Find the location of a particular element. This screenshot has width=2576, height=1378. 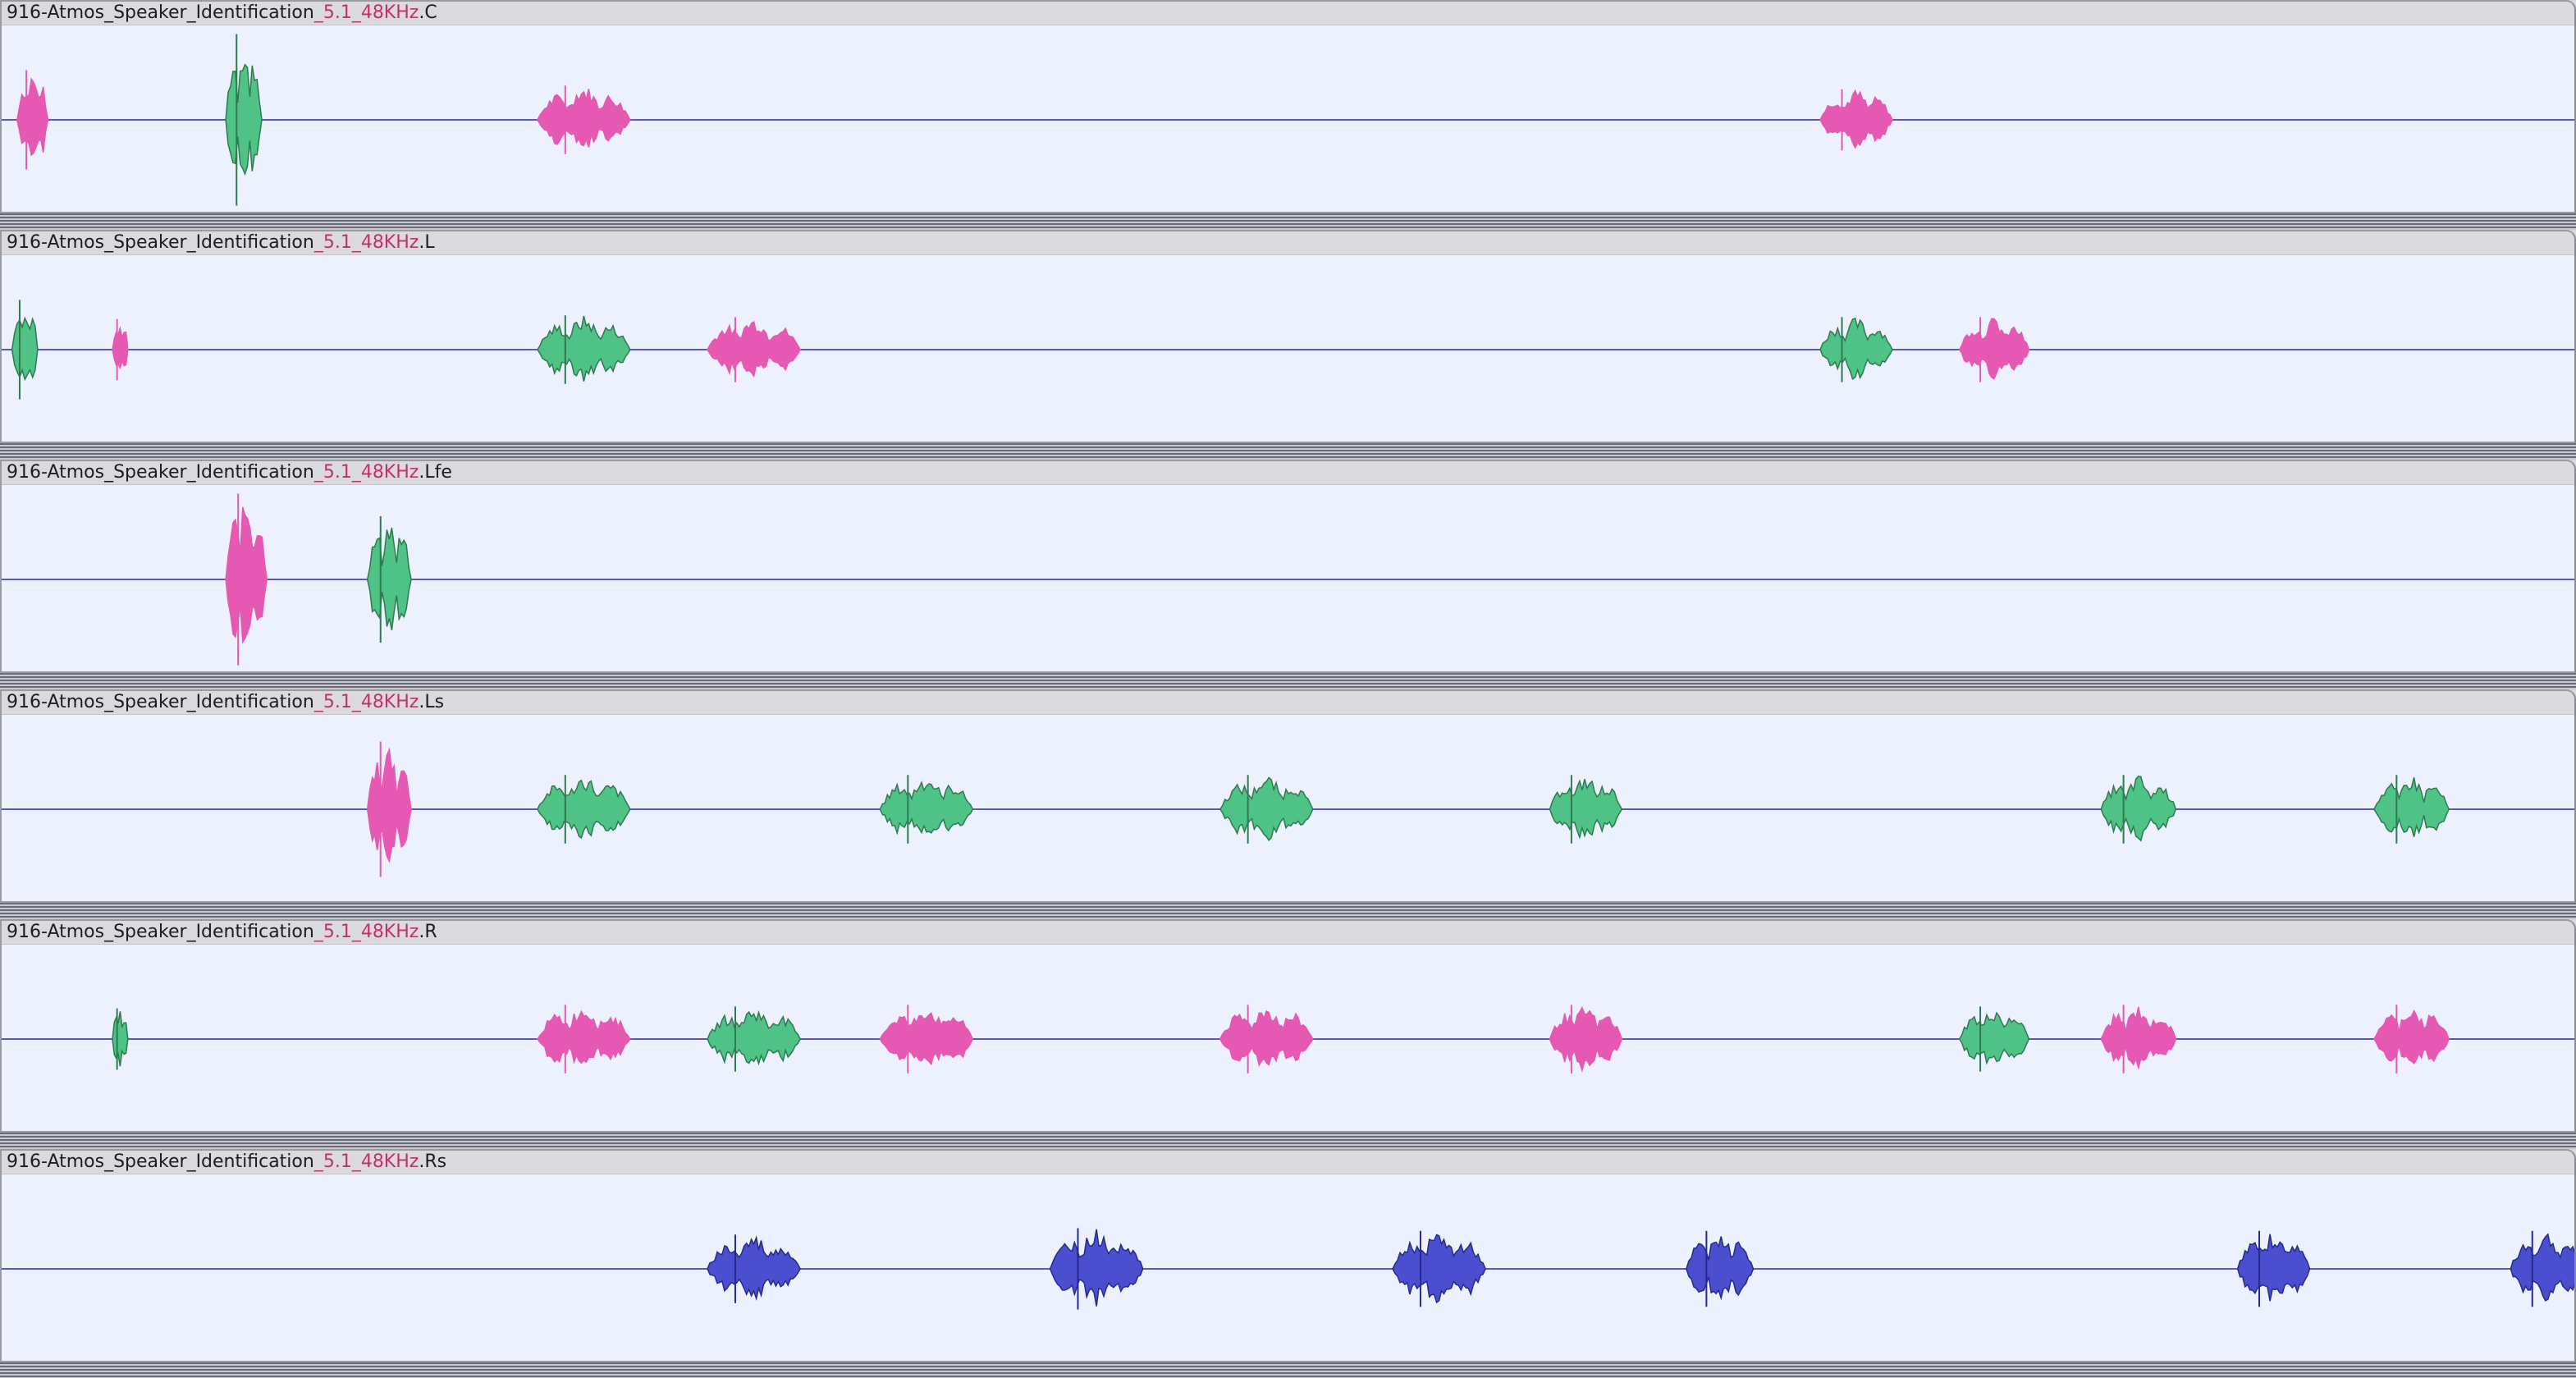

waveform-l is located at coordinates (1289, 349).